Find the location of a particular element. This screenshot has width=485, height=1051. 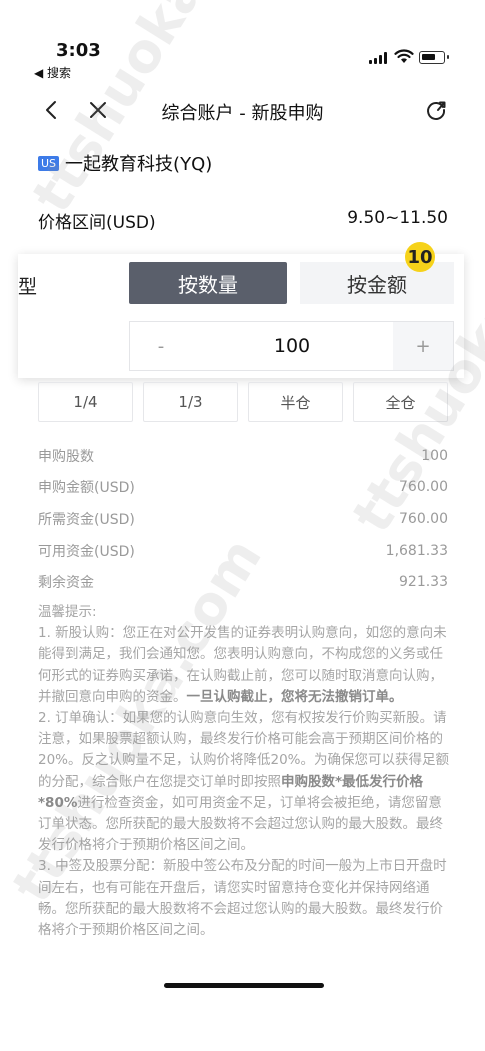

detail-row: 申购金额(USD) 760.00 is located at coordinates (243, 488).